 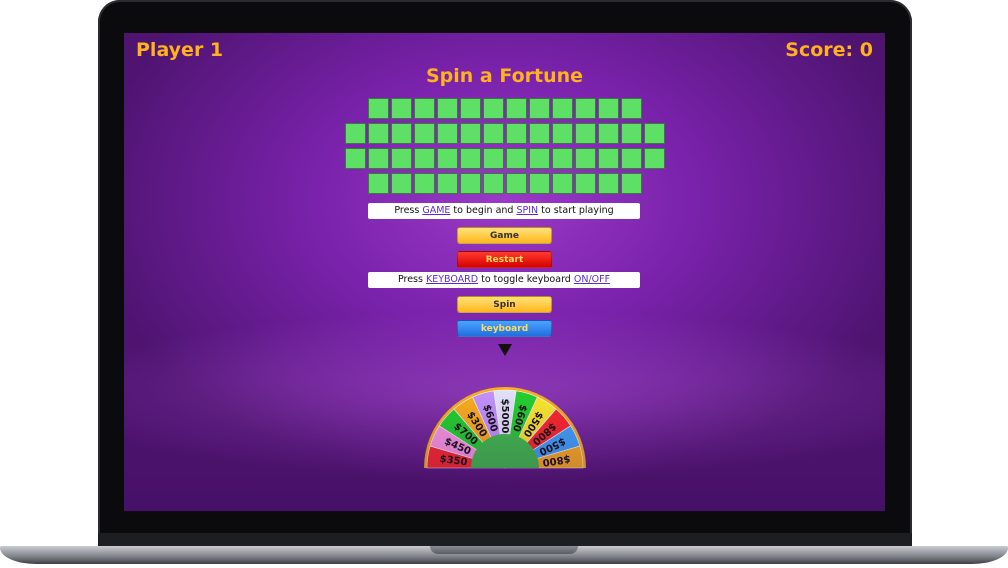 What do you see at coordinates (504, 550) in the screenshot?
I see `laptop-notch` at bounding box center [504, 550].